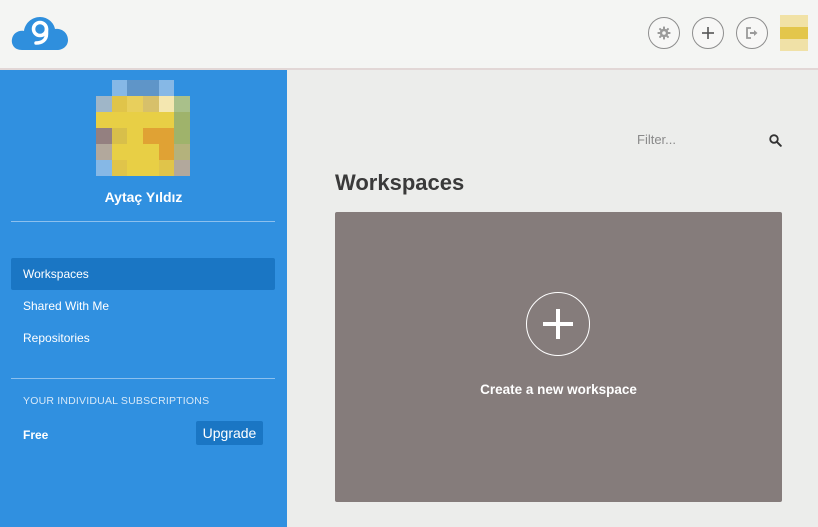 This screenshot has height=527, width=818. I want to click on plan-name: Free, so click(36, 435).